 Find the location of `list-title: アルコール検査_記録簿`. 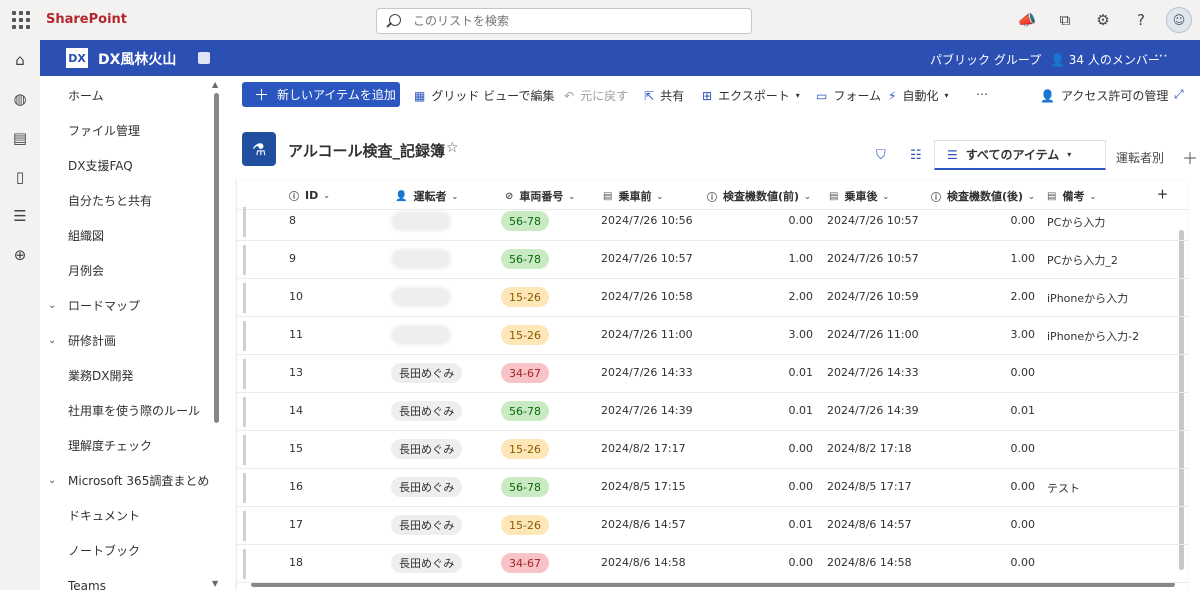

list-title: アルコール検査_記録簿 is located at coordinates (366, 150).